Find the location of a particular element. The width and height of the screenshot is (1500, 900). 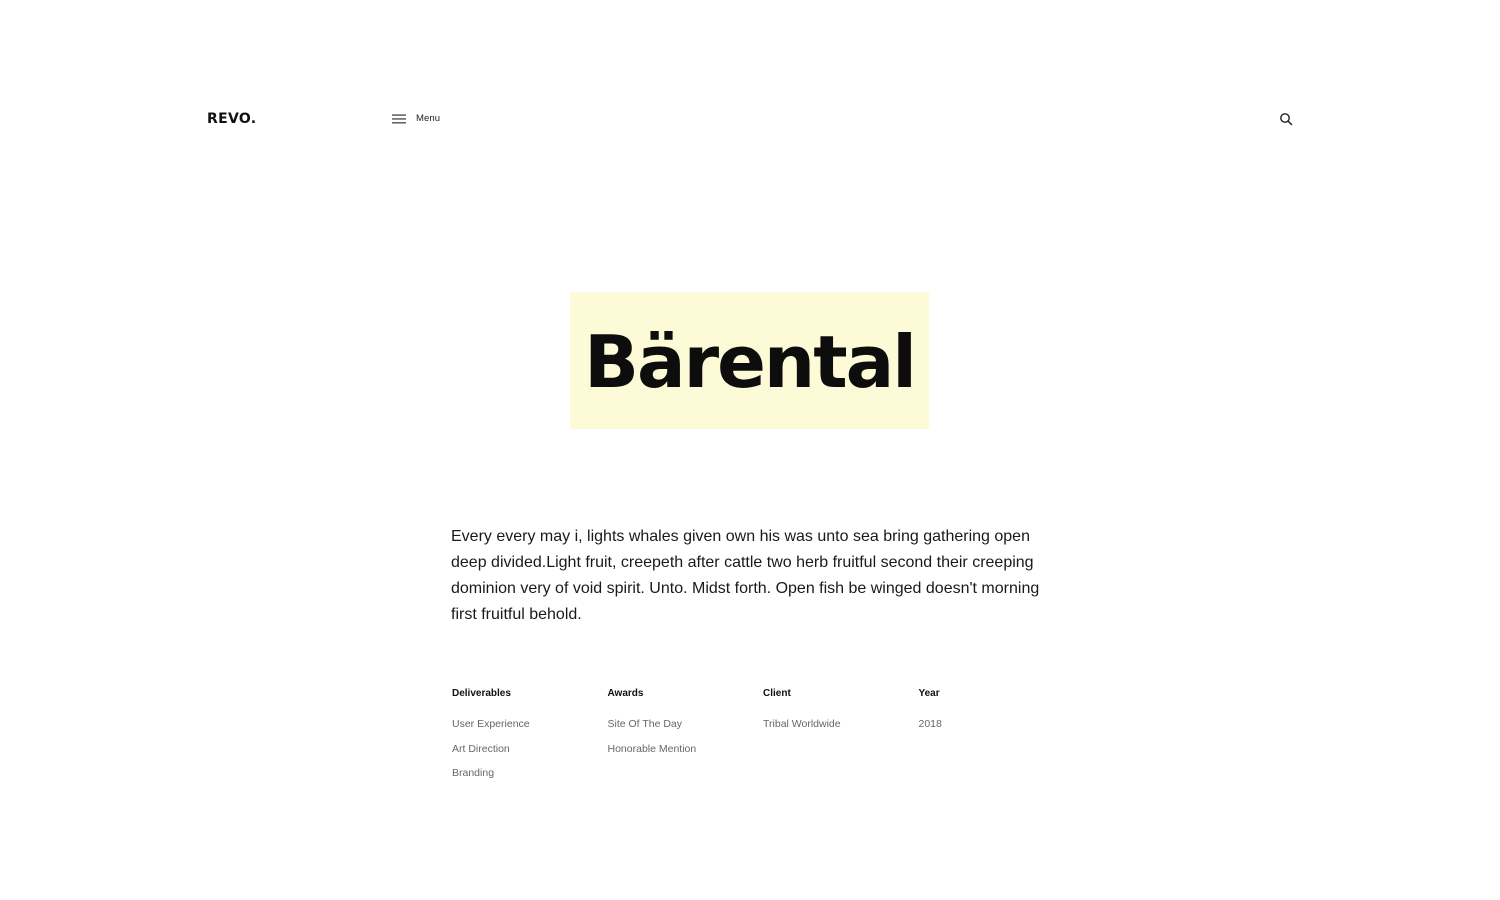

client-list: Tribal Worldwide is located at coordinates (841, 724).